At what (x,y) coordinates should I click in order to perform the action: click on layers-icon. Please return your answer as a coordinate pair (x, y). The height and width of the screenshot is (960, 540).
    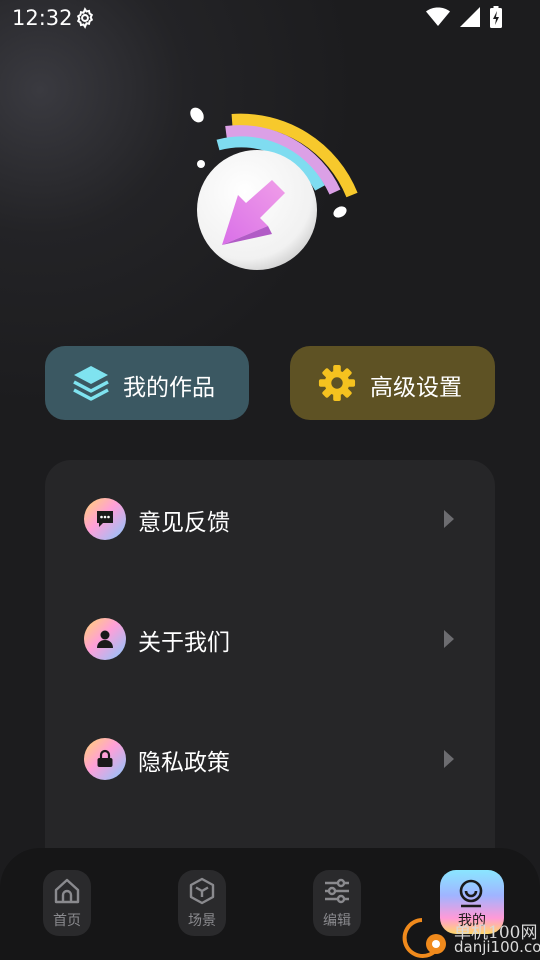
    Looking at the image, I should click on (91, 383).